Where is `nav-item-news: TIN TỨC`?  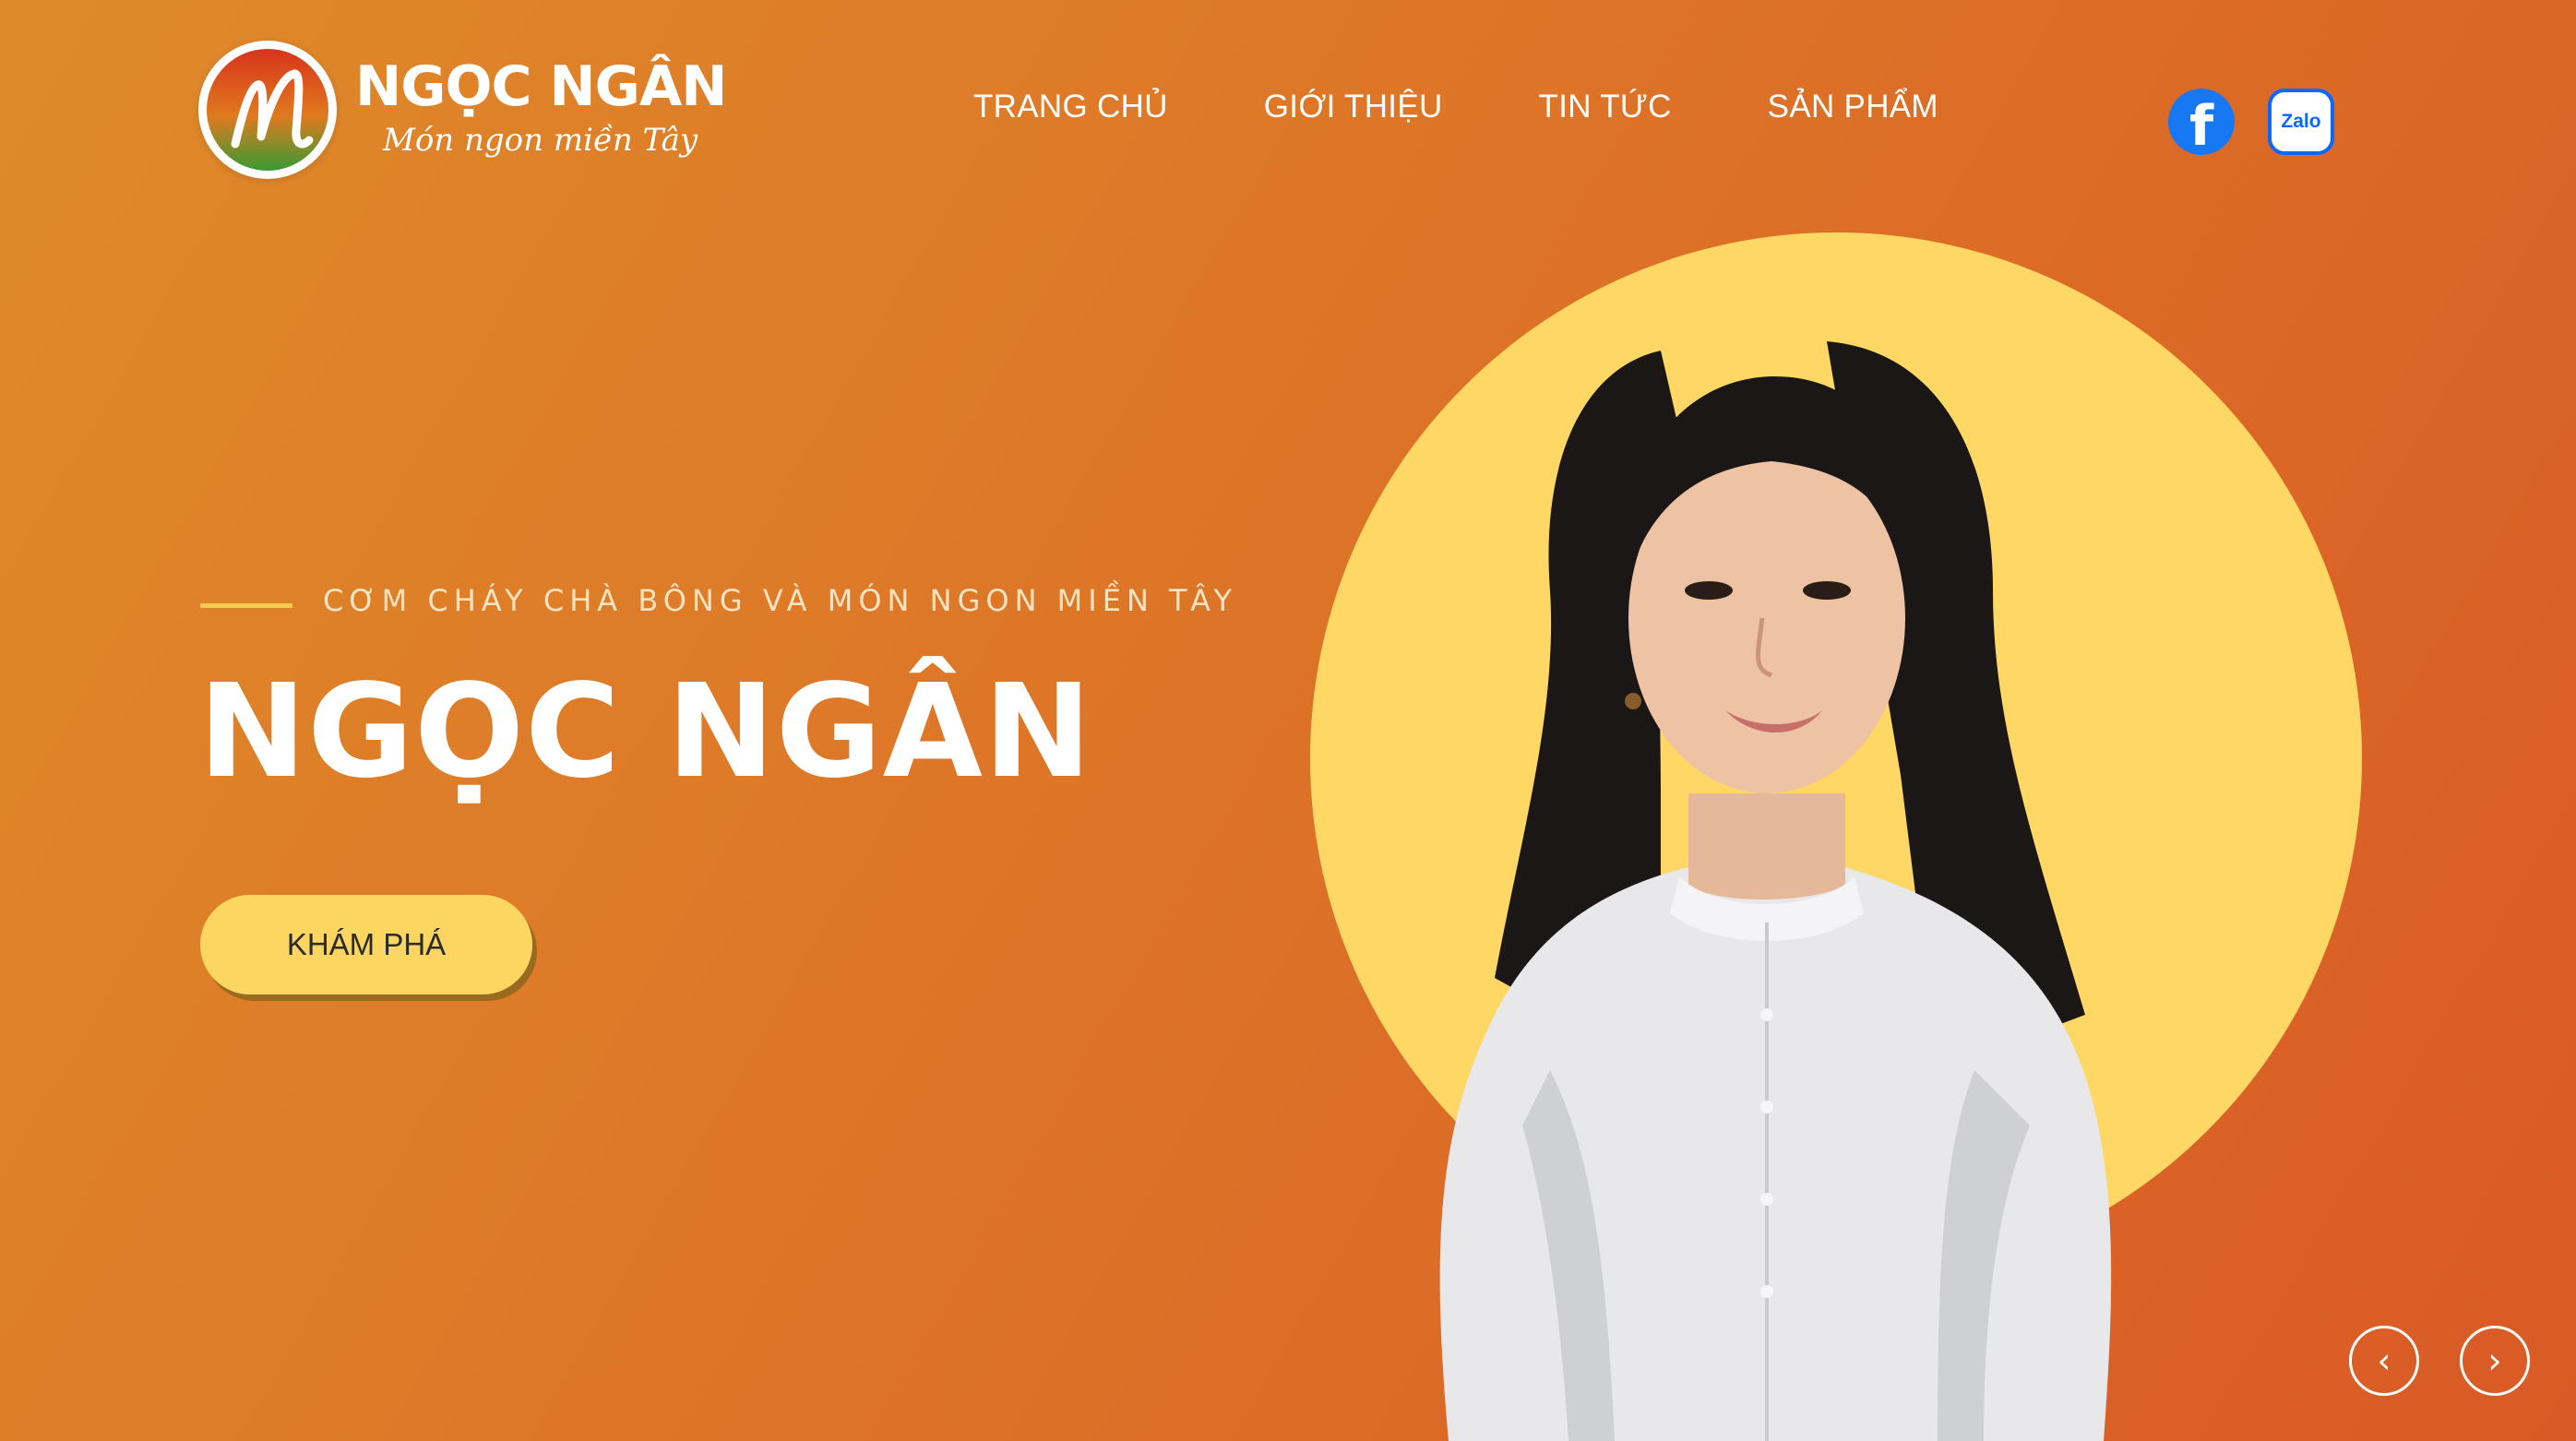 nav-item-news: TIN TỨC is located at coordinates (1606, 107).